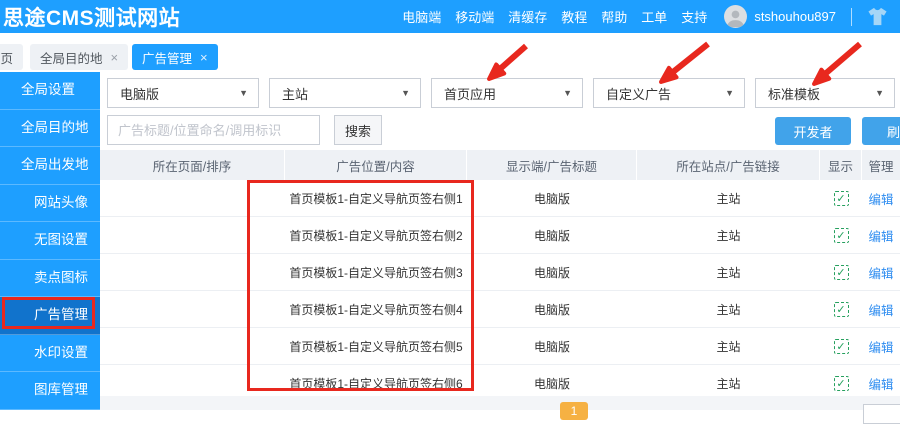 Image resolution: width=900 pixels, height=424 pixels. I want to click on nav-item-help: 帮助, so click(614, 16).